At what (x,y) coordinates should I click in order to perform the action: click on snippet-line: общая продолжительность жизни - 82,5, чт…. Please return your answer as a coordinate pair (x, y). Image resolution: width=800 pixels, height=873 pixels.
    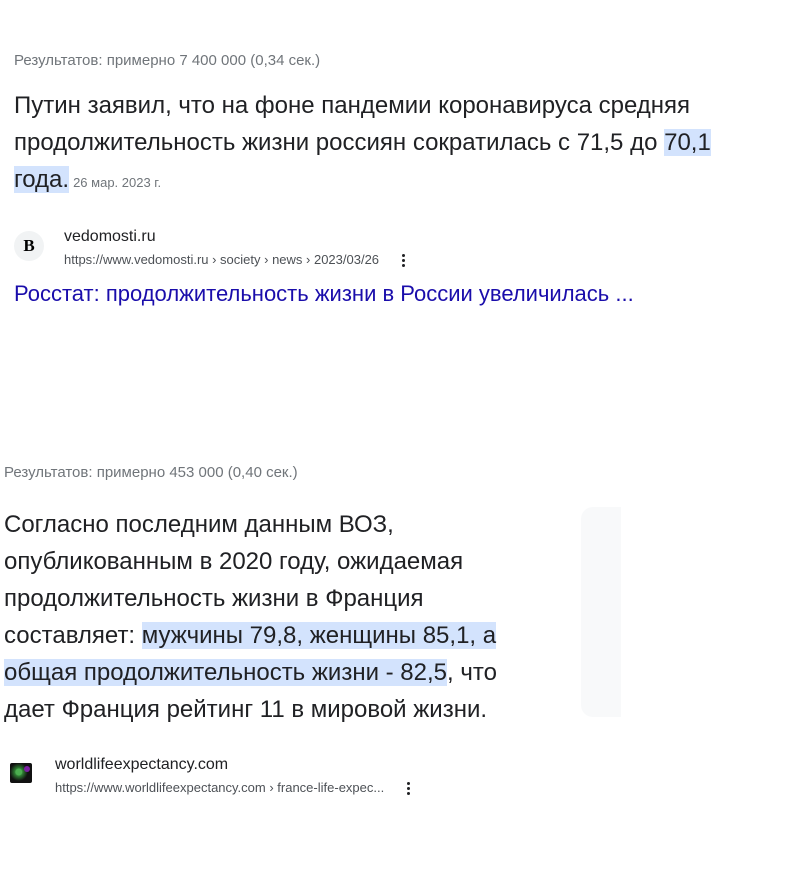
    Looking at the image, I should click on (289, 672).